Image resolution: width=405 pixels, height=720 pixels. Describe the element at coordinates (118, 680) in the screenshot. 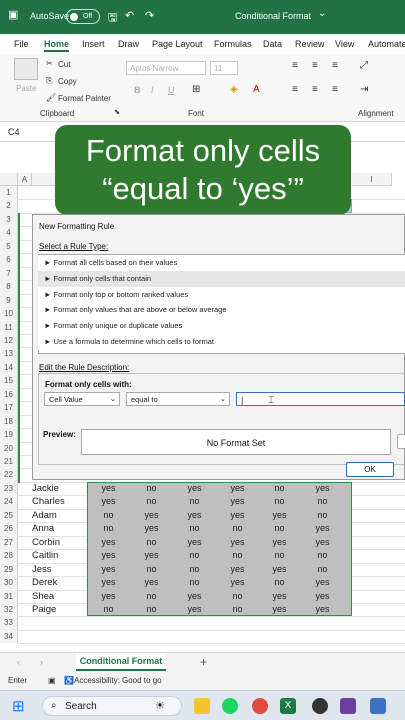

I see `accessibility-status: Accessibility: Good to go` at that location.